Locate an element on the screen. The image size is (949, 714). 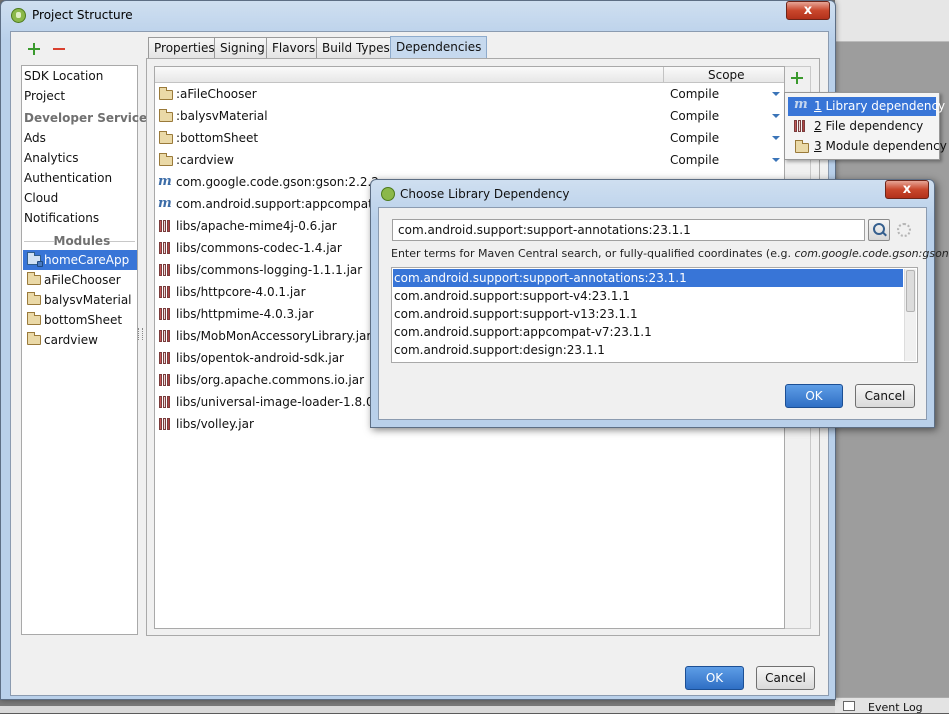
modules-separator: Modules is located at coordinates (79, 241).